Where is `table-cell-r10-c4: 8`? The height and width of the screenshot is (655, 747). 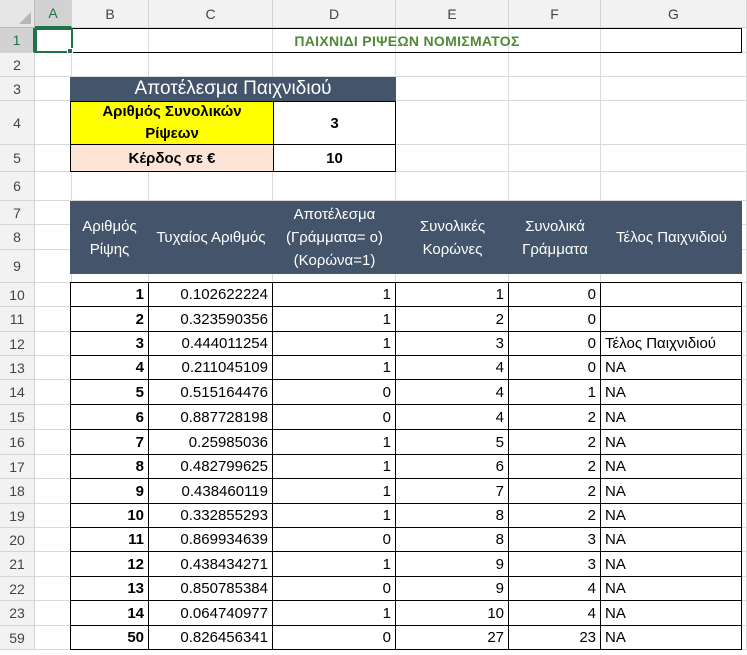
table-cell-r10-c4: 8 is located at coordinates (452, 516).